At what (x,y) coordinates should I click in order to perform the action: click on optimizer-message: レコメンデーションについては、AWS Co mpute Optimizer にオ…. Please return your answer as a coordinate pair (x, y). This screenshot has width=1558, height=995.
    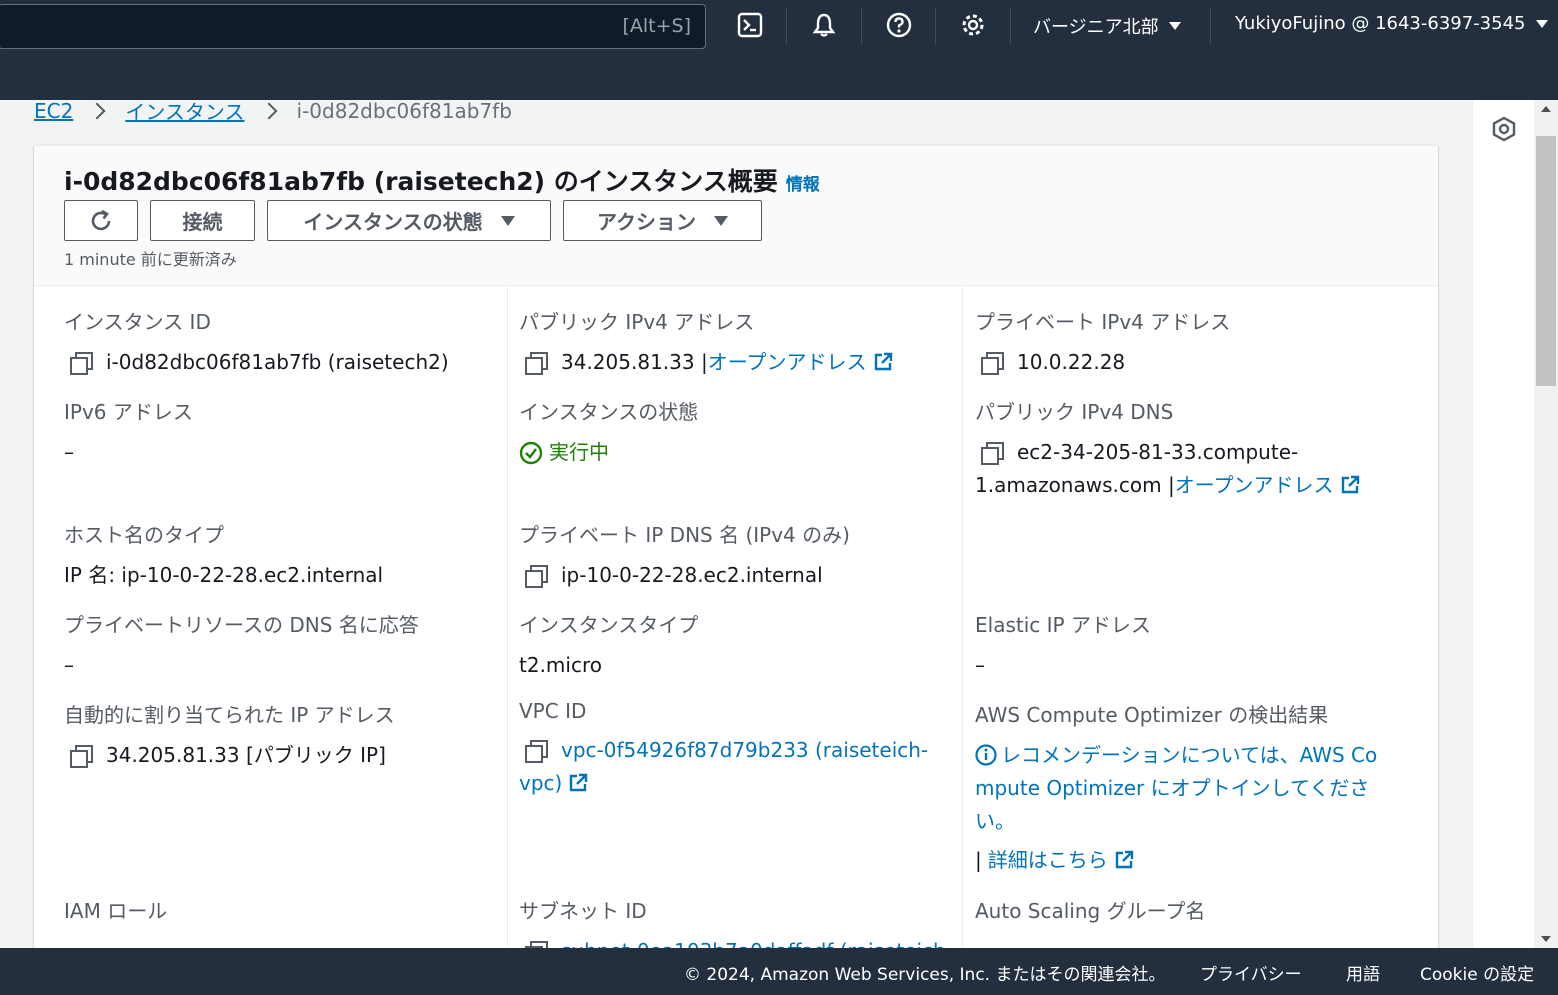
    Looking at the image, I should click on (1195, 788).